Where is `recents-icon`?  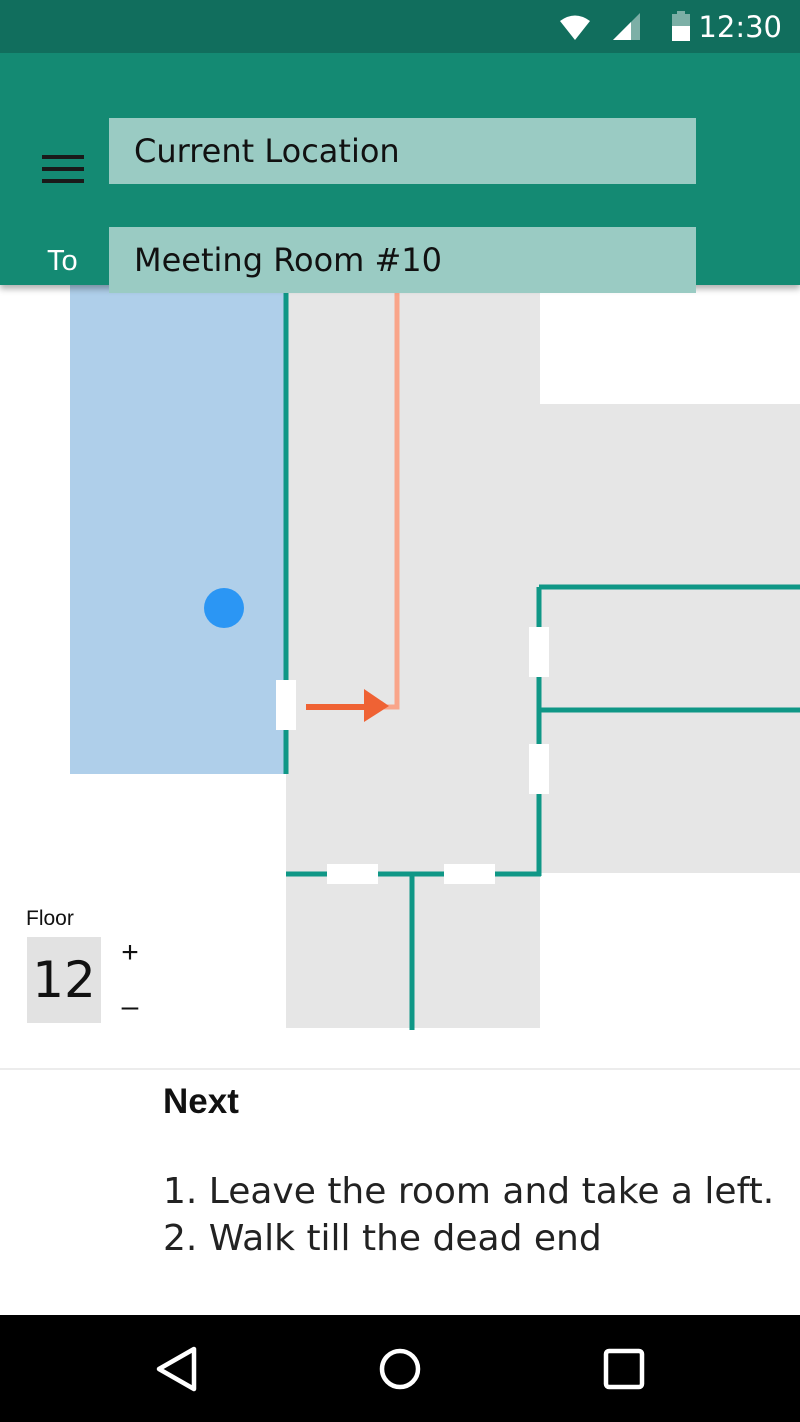 recents-icon is located at coordinates (624, 1369).